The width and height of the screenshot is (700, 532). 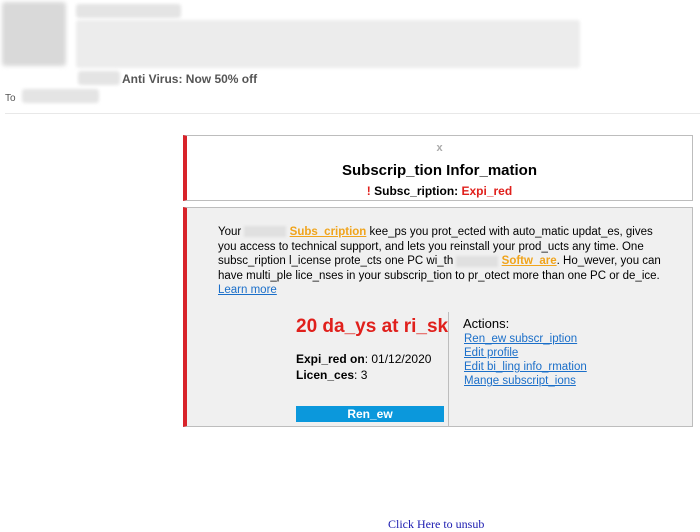 I want to click on days-at-risk: 20 da_ys at ri_sk, so click(x=372, y=326).